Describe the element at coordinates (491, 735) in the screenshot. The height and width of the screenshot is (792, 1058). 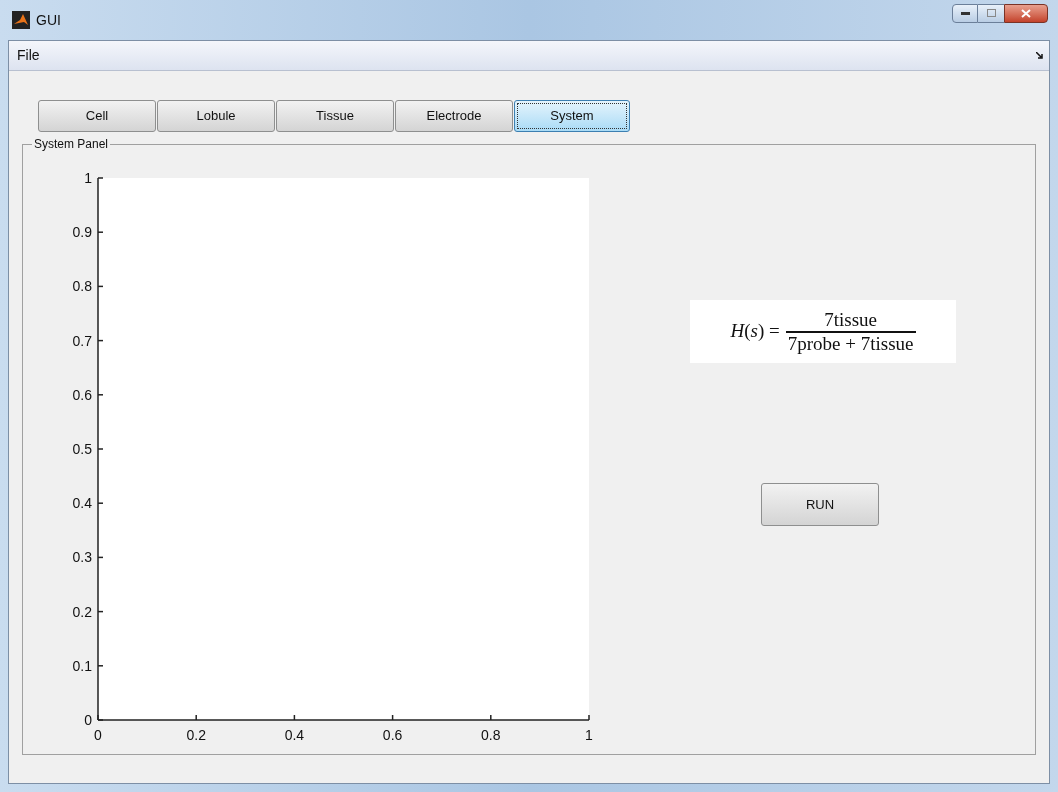
I see `x-tick-label: 0.8` at that location.